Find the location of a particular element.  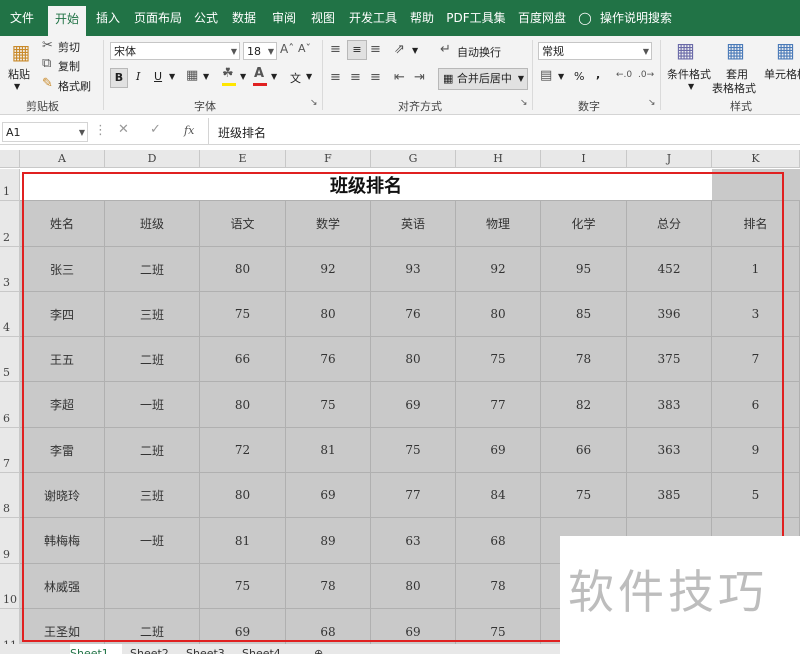

copy-button: 复制 is located at coordinates (69, 66).